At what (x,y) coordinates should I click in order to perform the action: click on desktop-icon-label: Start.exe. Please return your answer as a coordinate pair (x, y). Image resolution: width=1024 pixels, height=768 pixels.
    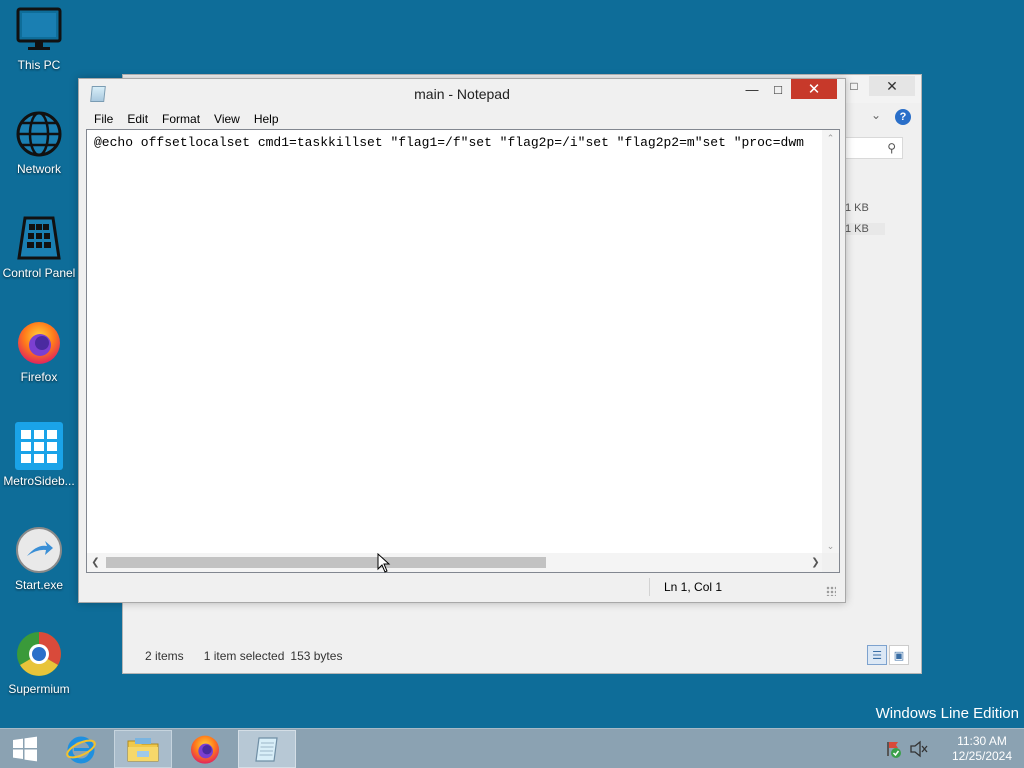
    Looking at the image, I should click on (39, 585).